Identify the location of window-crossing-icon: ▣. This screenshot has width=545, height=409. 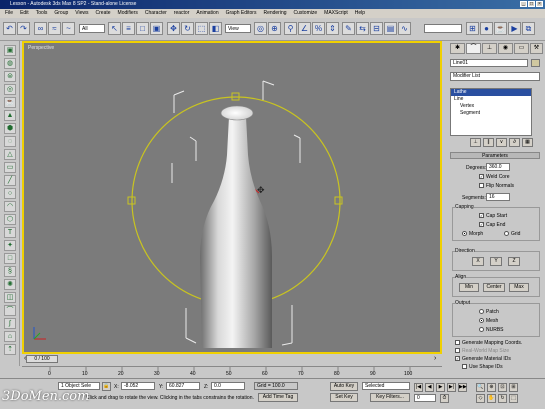
(156, 28).